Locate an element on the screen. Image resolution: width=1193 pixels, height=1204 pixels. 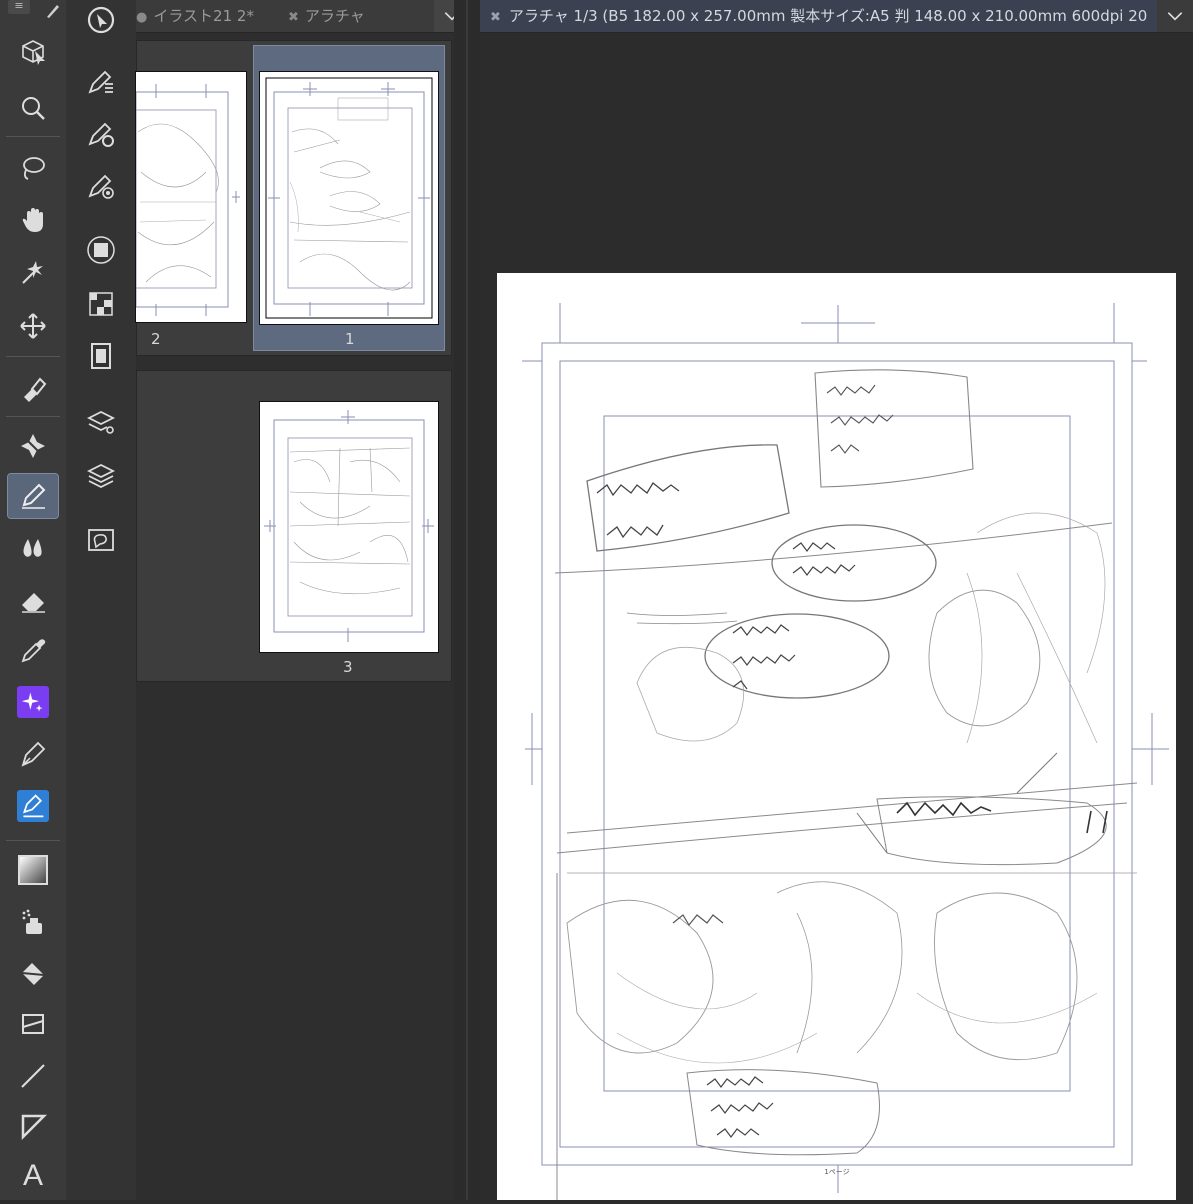
pen-icon is located at coordinates (33, 496).